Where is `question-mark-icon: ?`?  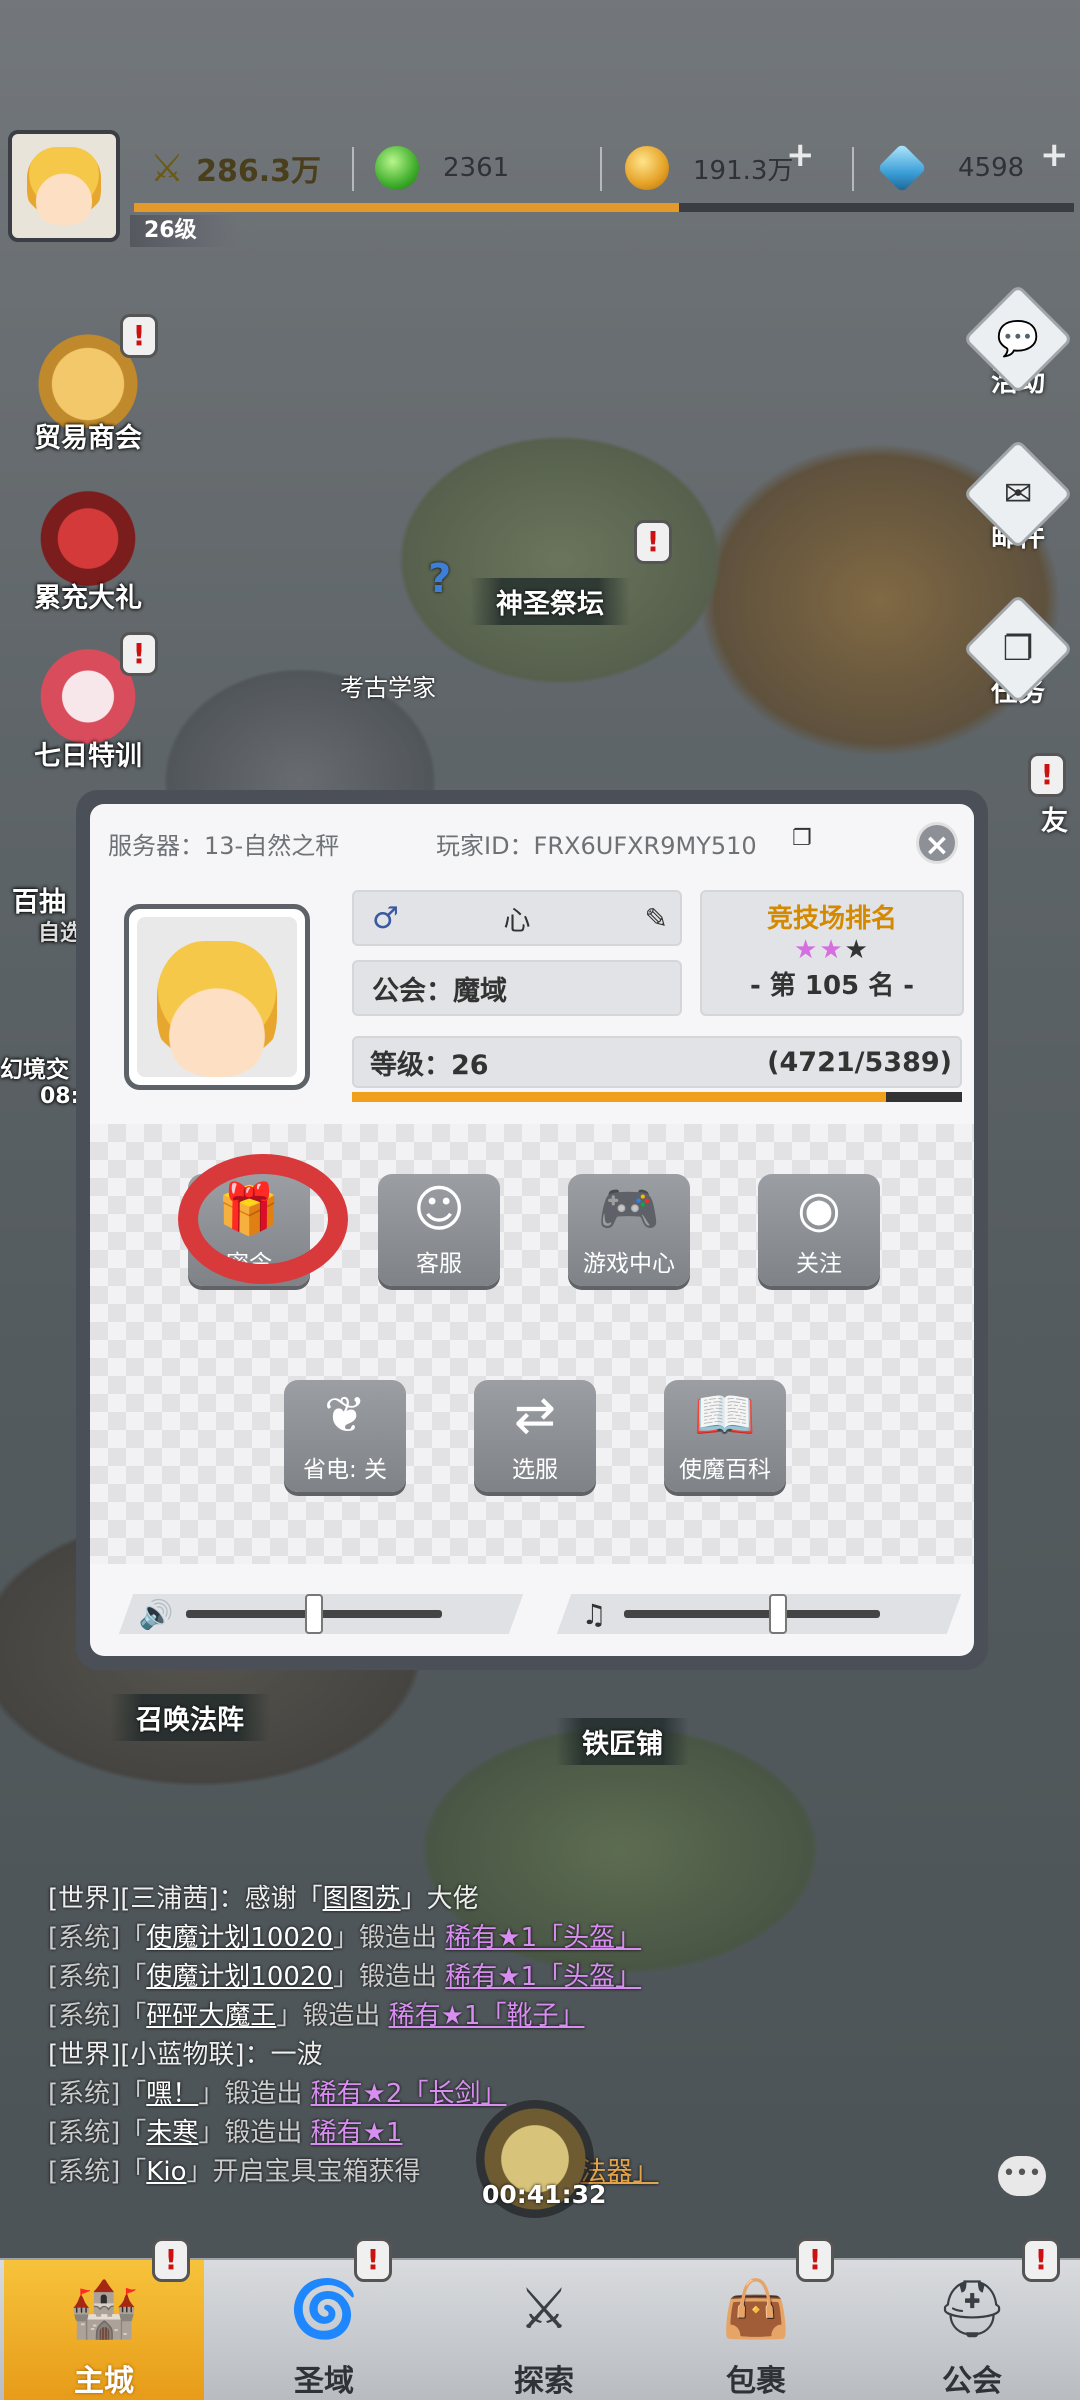
question-mark-icon: ? is located at coordinates (440, 579).